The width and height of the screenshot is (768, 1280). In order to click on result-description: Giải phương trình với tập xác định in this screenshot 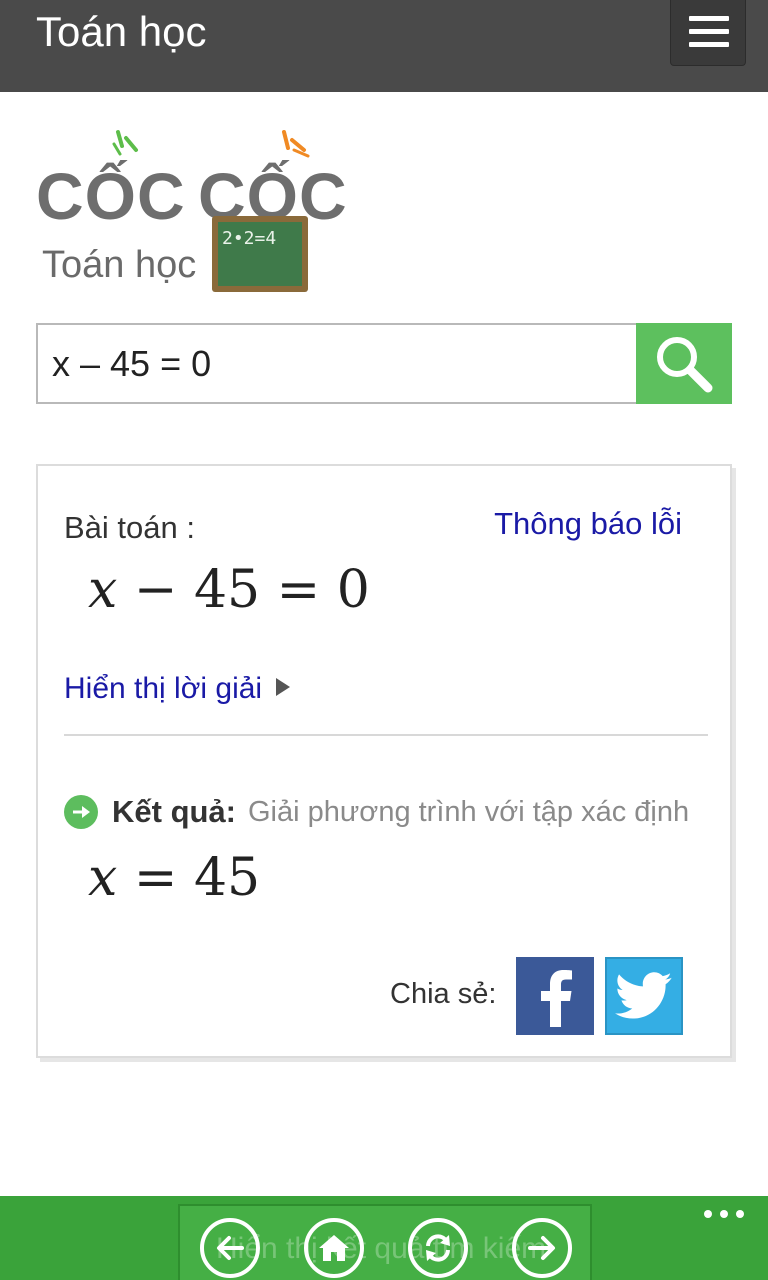, I will do `click(469, 811)`.